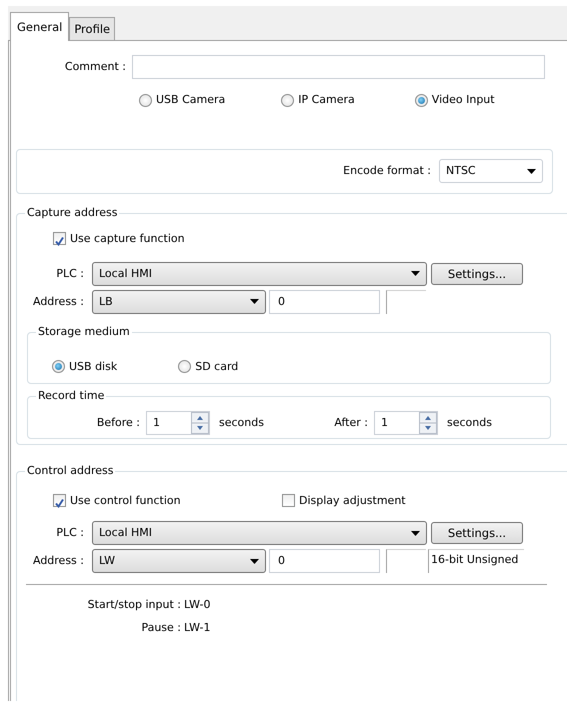 This screenshot has width=567, height=702. I want to click on encode-format-dropdown: NTSC, so click(491, 171).